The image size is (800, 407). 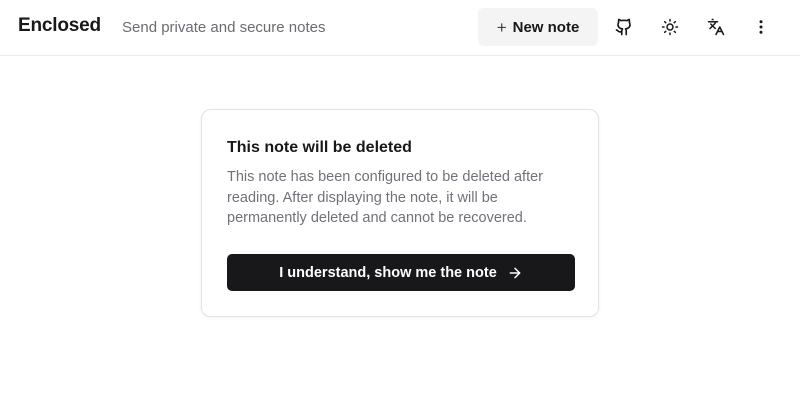 What do you see at coordinates (388, 272) in the screenshot?
I see `show-note-label: I understand, show me the note` at bounding box center [388, 272].